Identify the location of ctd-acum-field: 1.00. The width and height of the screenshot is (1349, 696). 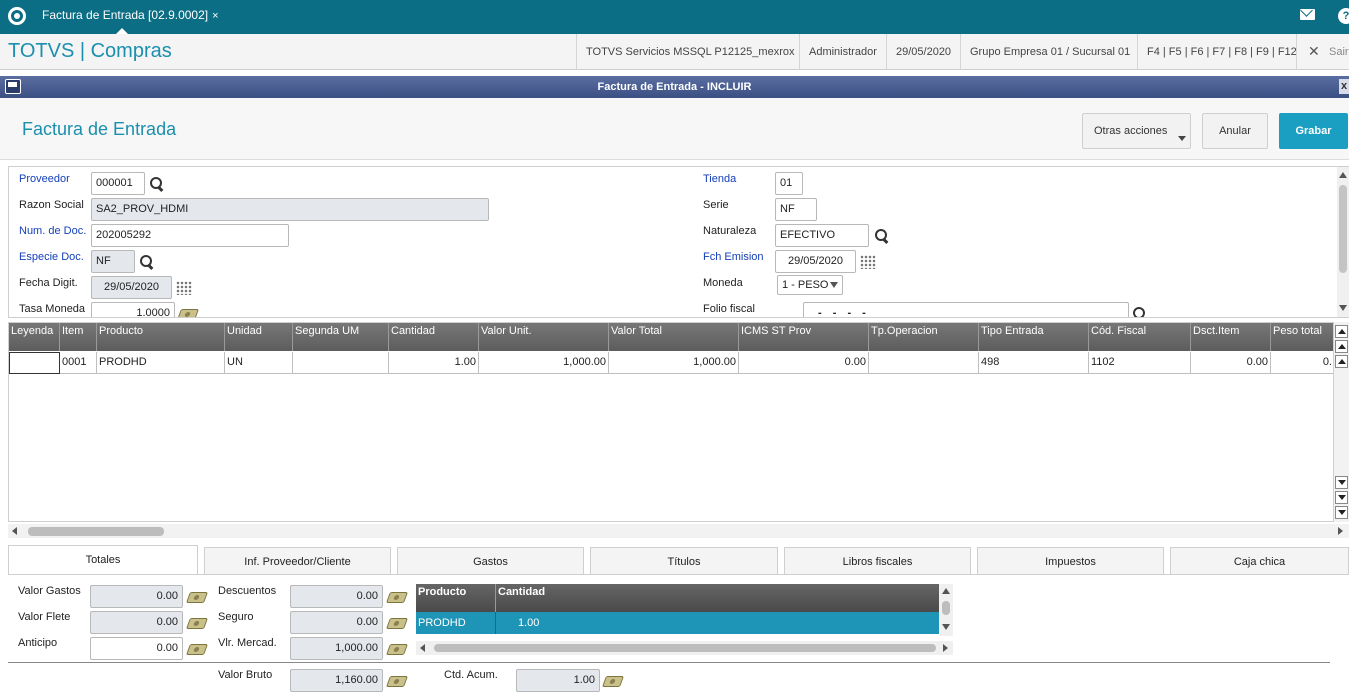
(558, 680).